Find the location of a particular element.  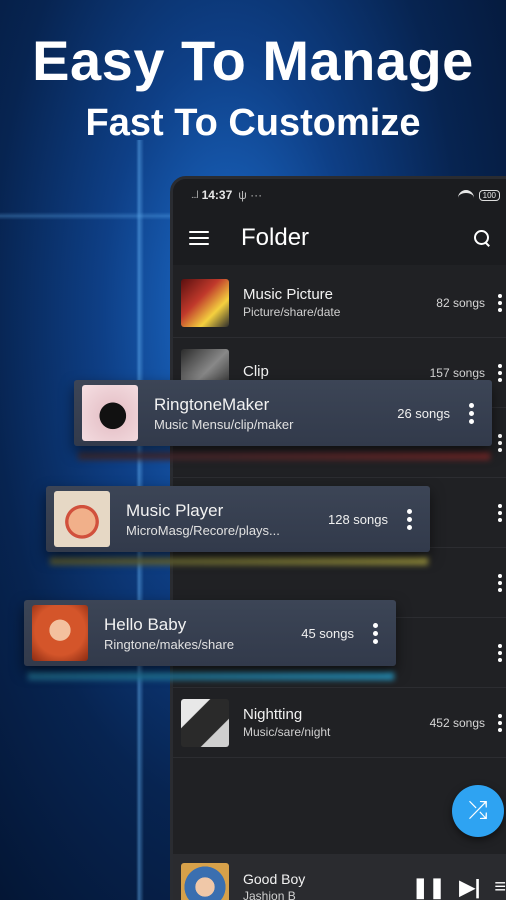

song-count: 128 songs is located at coordinates (358, 519).